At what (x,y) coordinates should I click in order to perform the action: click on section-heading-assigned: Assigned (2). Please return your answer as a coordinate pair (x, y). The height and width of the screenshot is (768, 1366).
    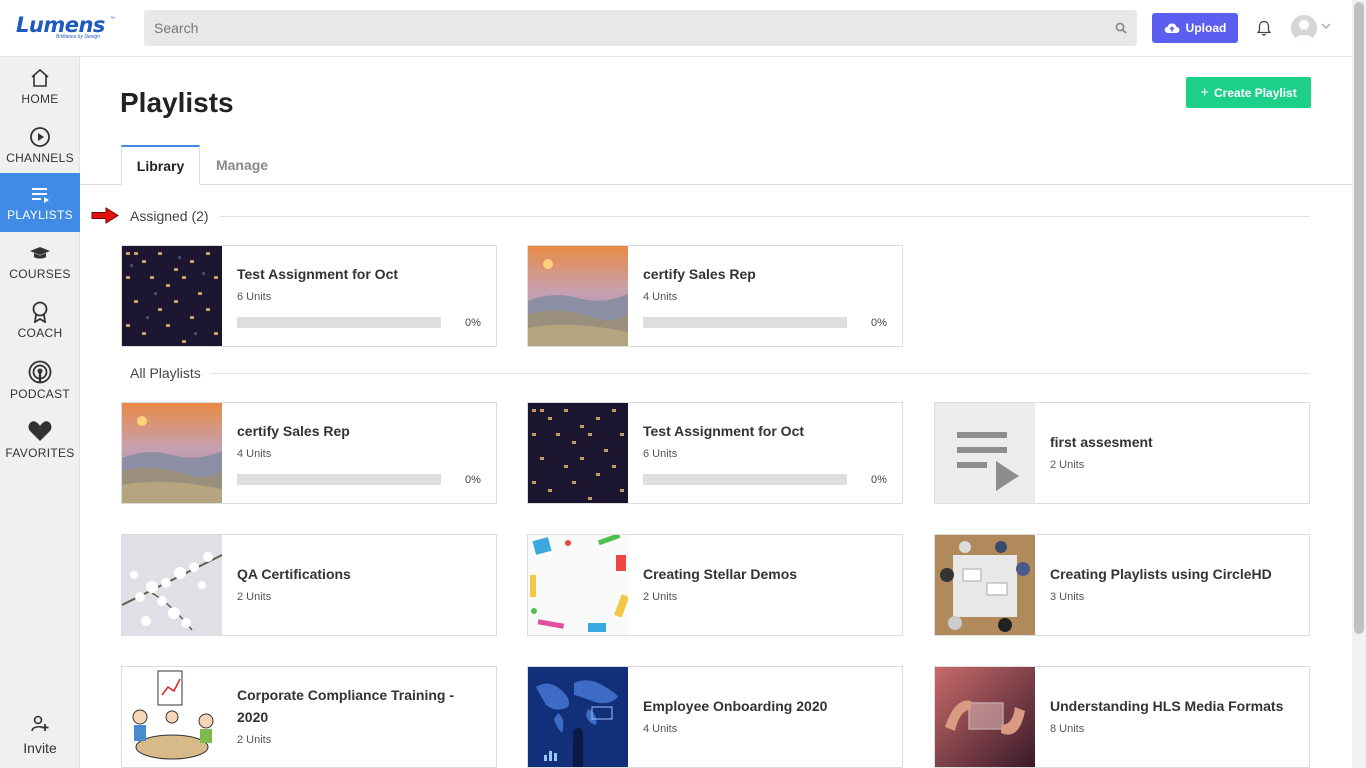
    Looking at the image, I should click on (169, 216).